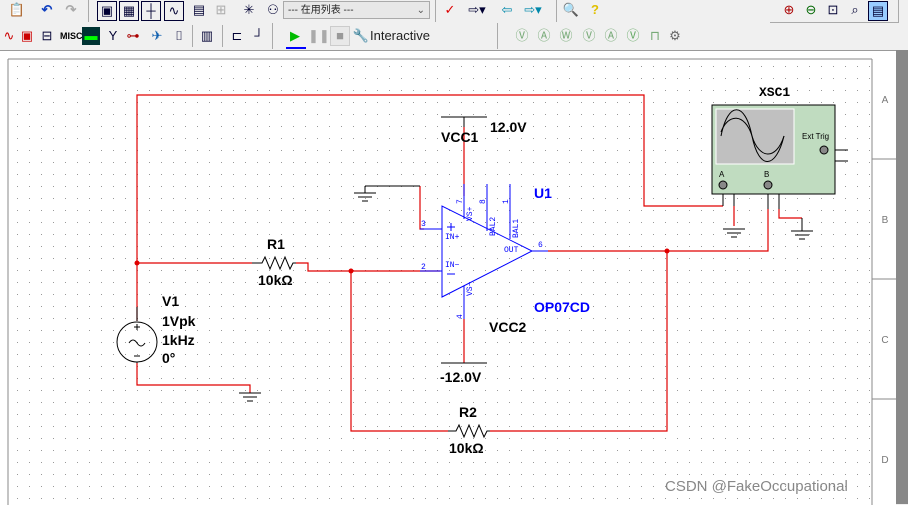 This screenshot has height=505, width=908. Describe the element at coordinates (522, 36) in the screenshot. I see `voltage-probe-icon: Ⓥ` at that location.